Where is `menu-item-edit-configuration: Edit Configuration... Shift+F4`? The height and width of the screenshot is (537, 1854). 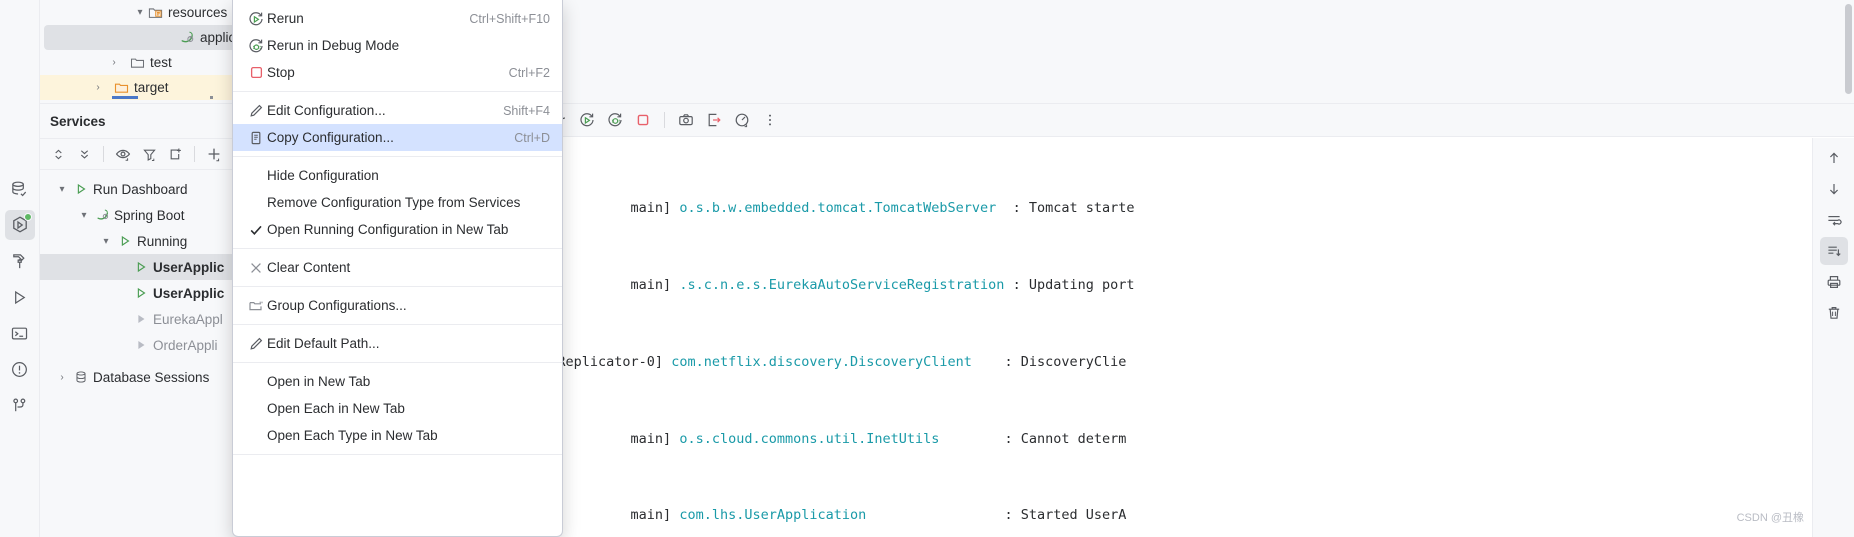
menu-item-edit-configuration: Edit Configuration... Shift+F4 is located at coordinates (397, 110).